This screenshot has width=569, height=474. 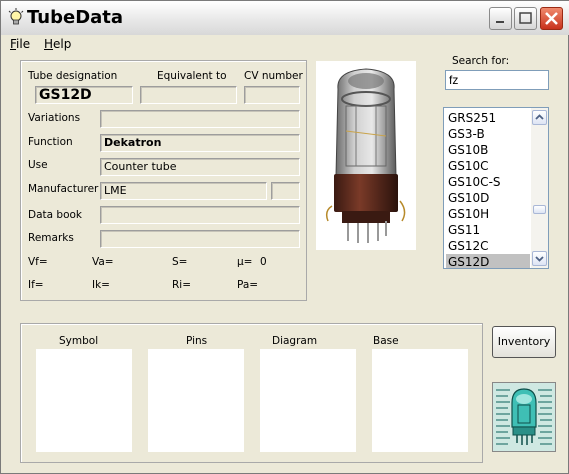 I want to click on remarks-field, so click(x=200, y=239).